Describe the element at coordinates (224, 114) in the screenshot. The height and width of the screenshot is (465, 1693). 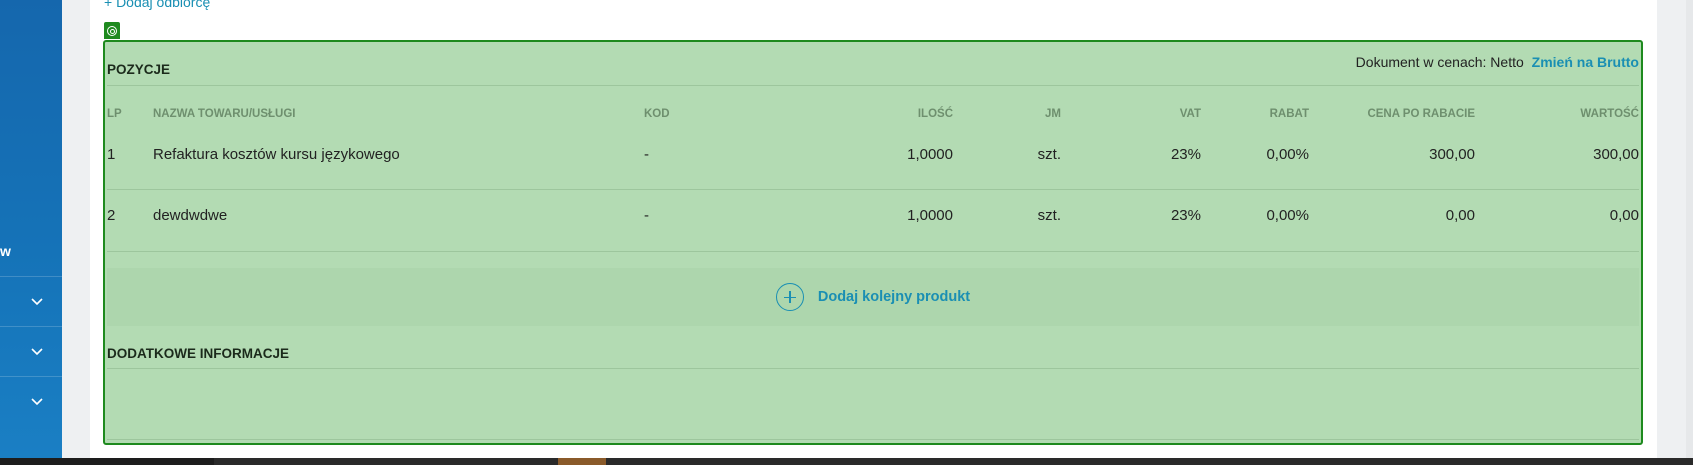
I see `col-name: NAZWA TOWARU/USŁUGI` at that location.